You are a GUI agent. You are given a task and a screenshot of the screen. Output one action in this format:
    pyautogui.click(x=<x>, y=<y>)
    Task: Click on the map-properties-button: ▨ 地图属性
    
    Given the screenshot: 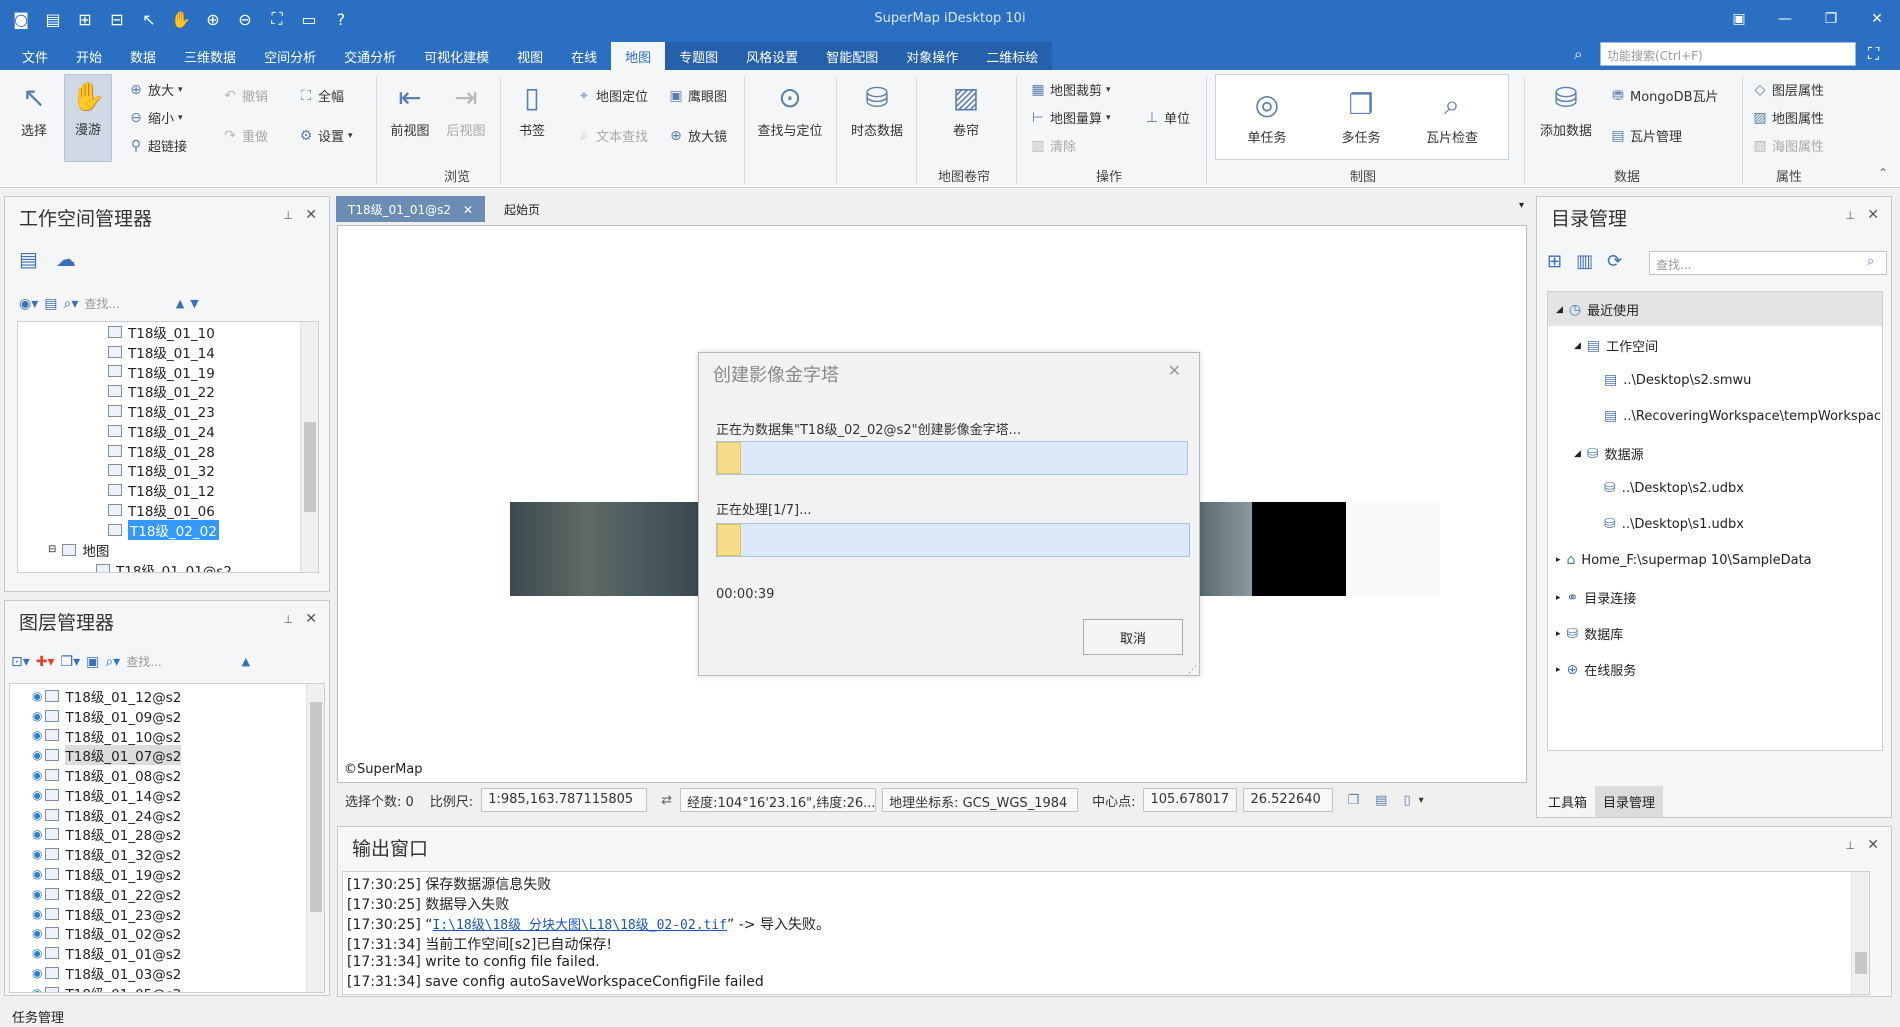 What is the action you would take?
    pyautogui.click(x=1788, y=118)
    